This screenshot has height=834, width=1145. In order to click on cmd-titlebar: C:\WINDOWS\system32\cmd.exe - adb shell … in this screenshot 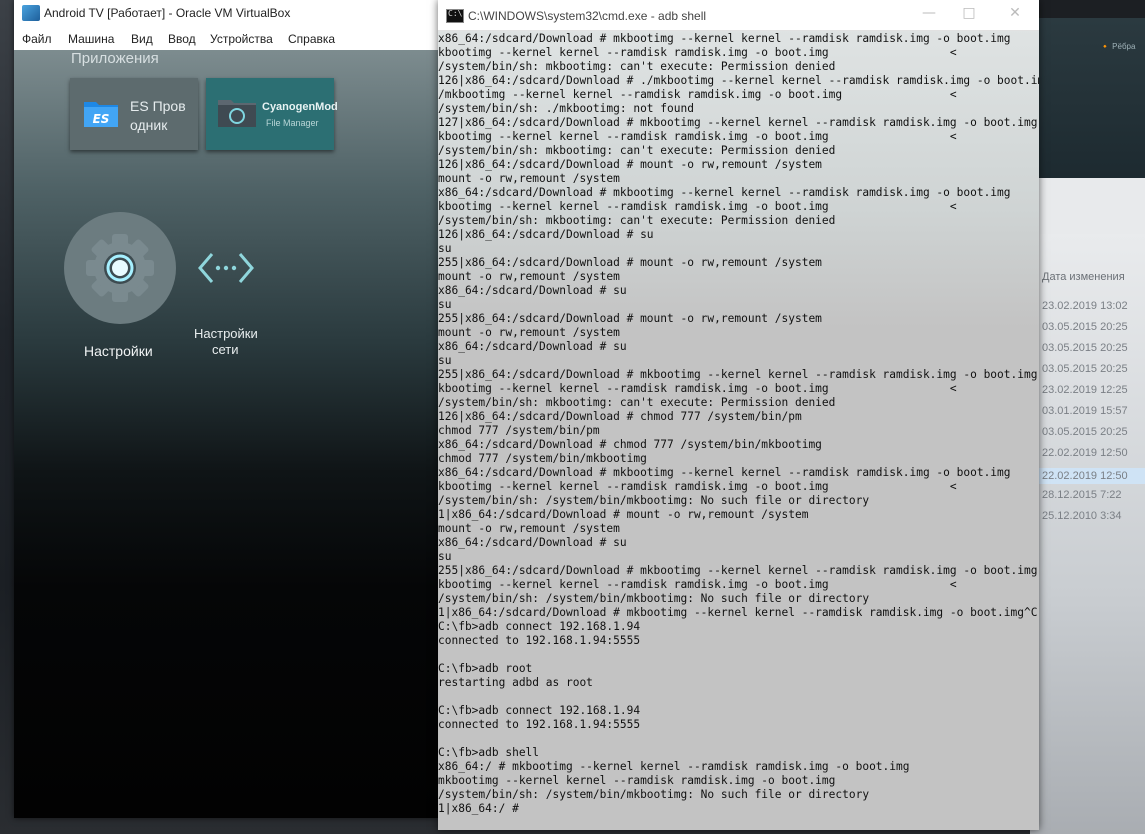, I will do `click(738, 15)`.